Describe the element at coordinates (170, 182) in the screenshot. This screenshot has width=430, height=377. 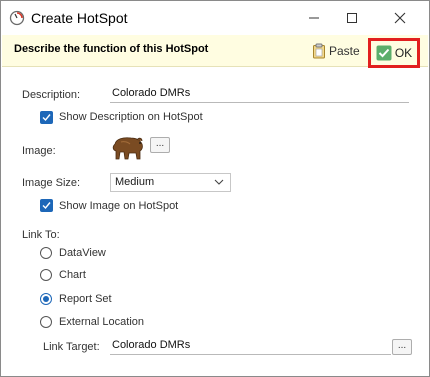
I see `image-size-select: Medium` at that location.